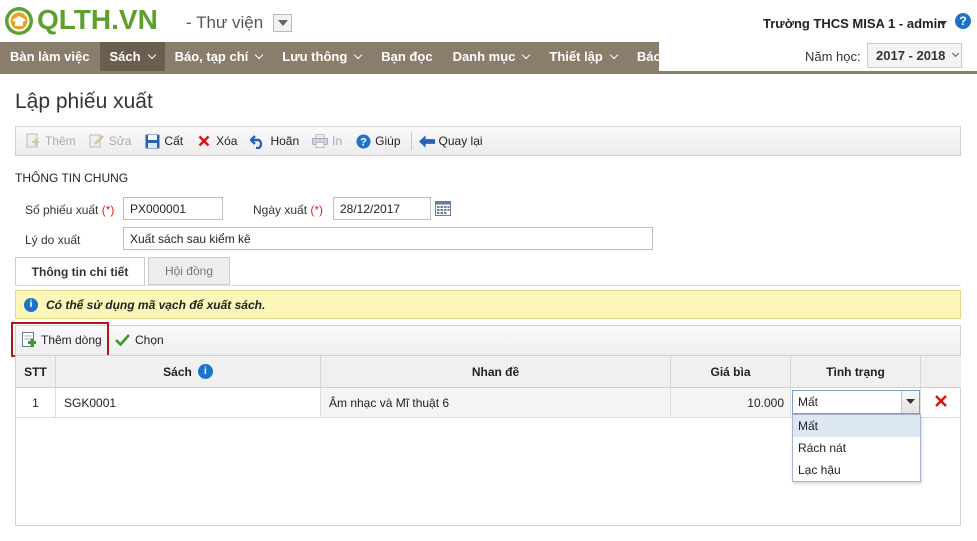 The width and height of the screenshot is (977, 541). Describe the element at coordinates (317, 210) in the screenshot. I see `required-mark: (*)` at that location.